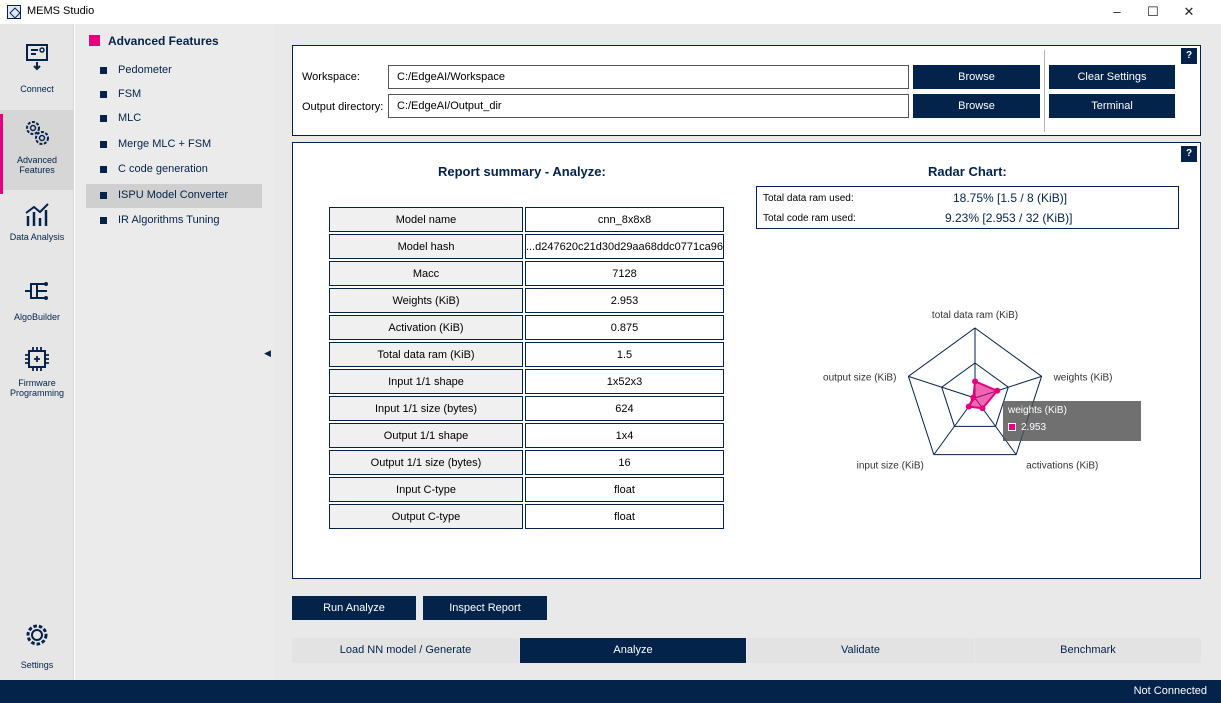  Describe the element at coordinates (37, 72) in the screenshot. I see `nav-connect: Connect` at that location.